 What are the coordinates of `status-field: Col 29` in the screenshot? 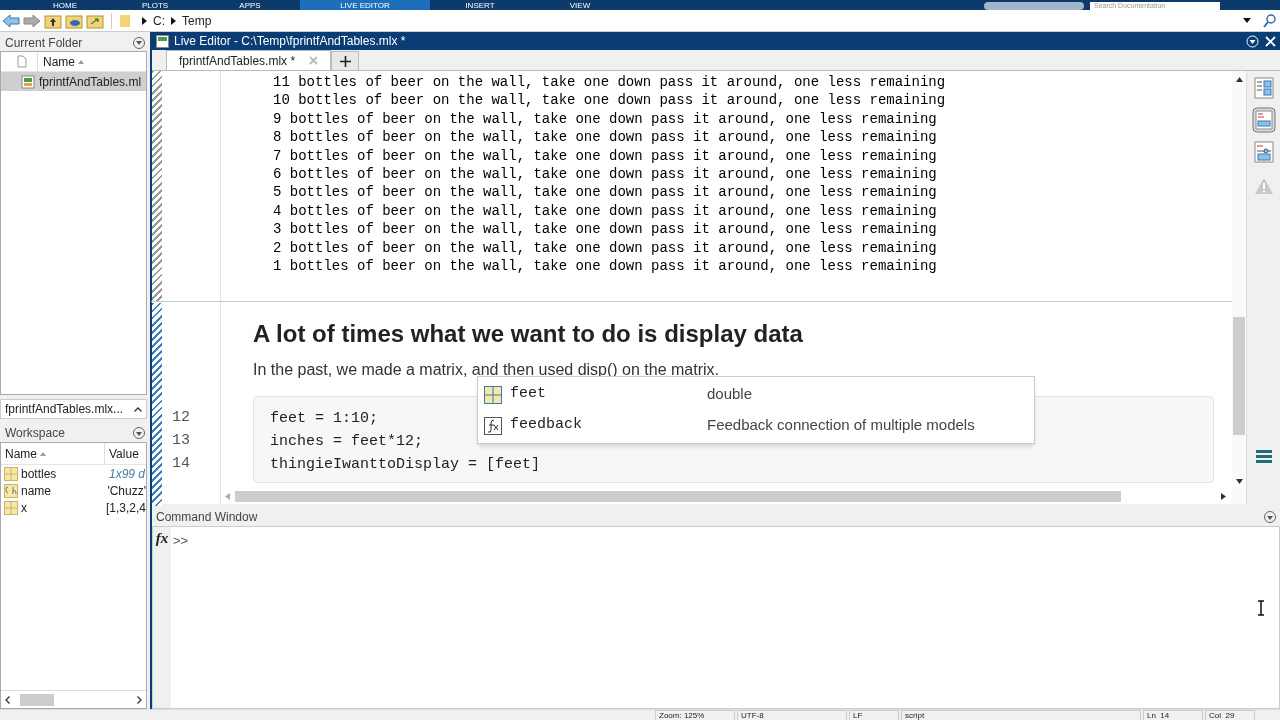 It's located at (1230, 715).